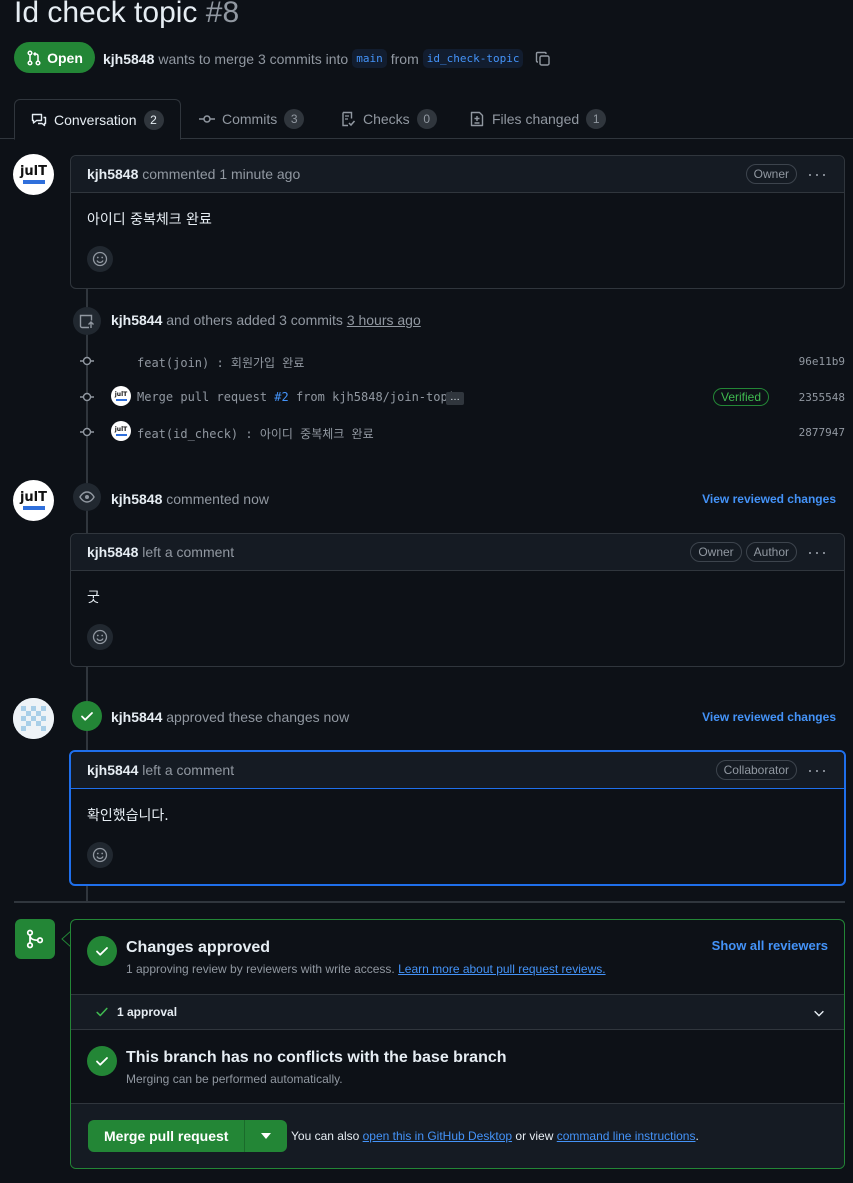 The height and width of the screenshot is (1183, 853). What do you see at coordinates (819, 1013) in the screenshot?
I see `chevron-down-icon` at bounding box center [819, 1013].